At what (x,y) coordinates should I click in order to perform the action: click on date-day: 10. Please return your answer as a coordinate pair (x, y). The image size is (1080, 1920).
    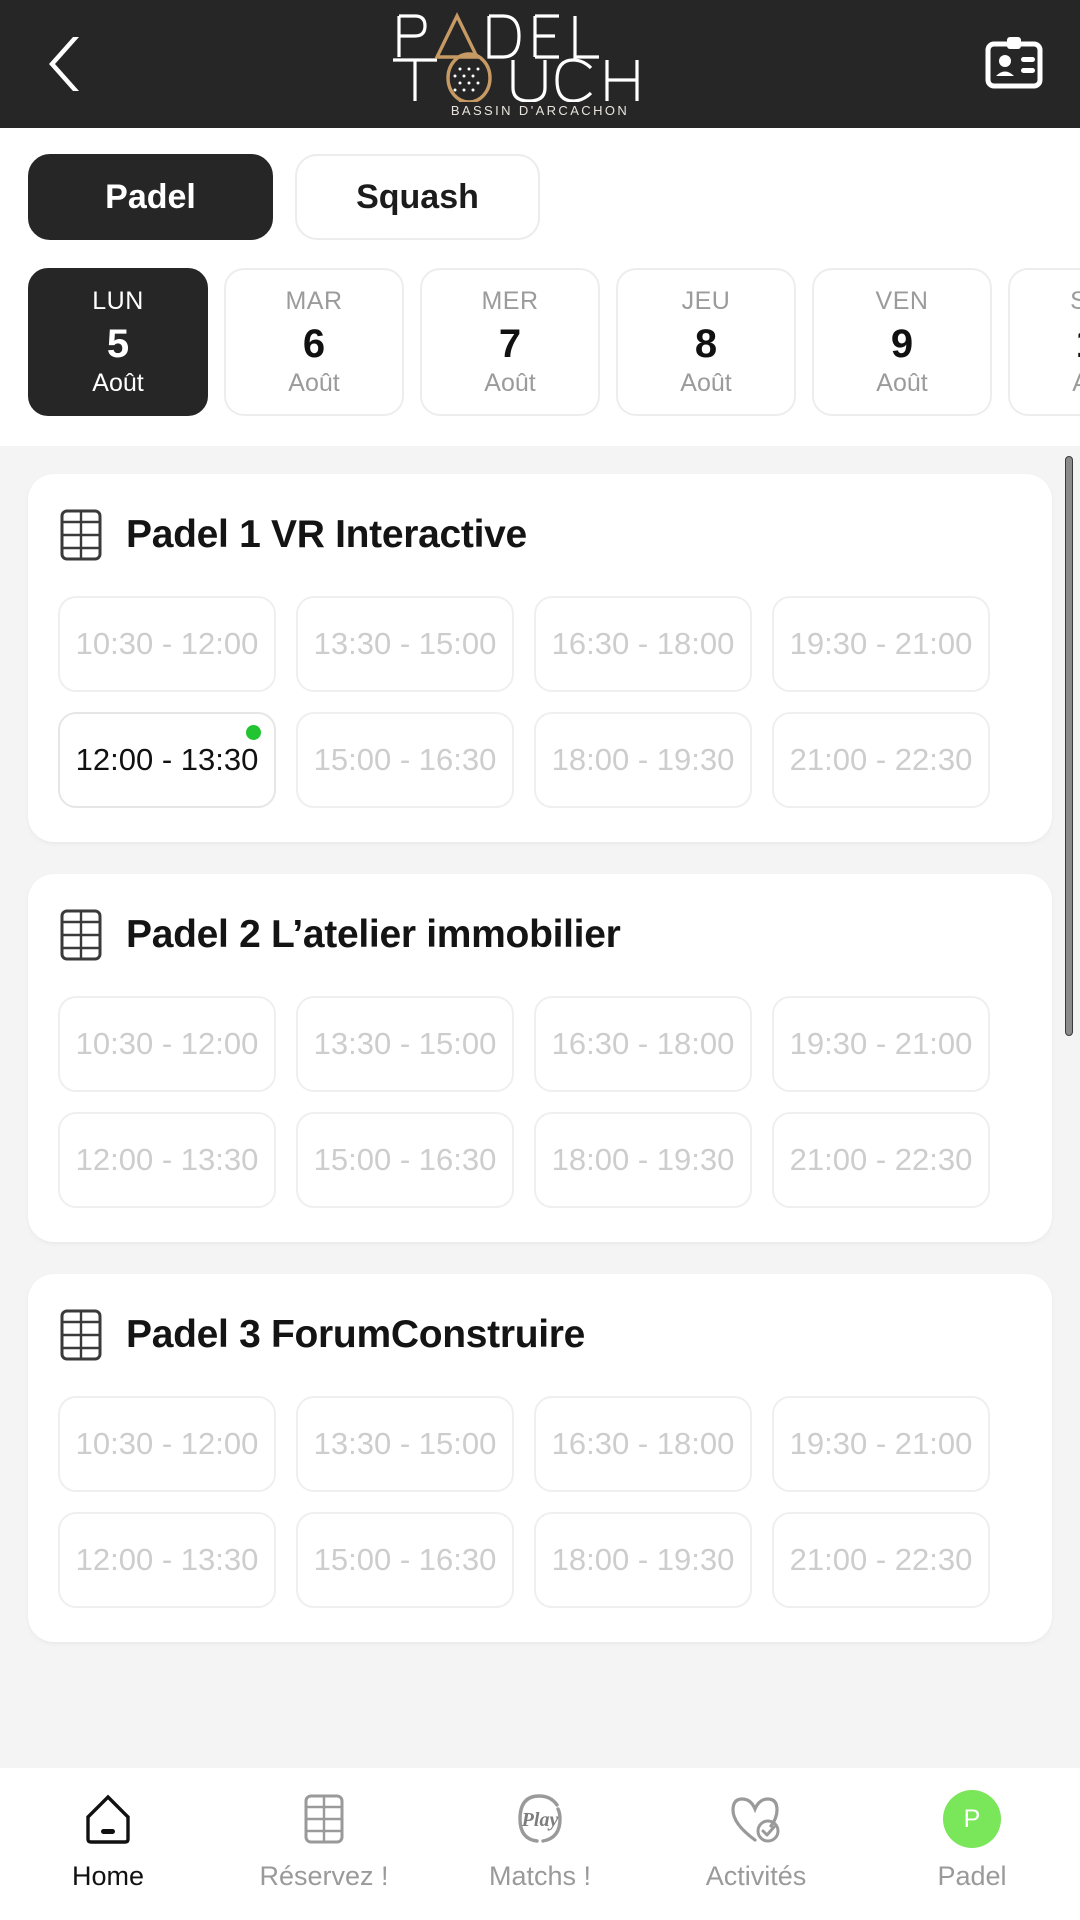
    Looking at the image, I should click on (1078, 344).